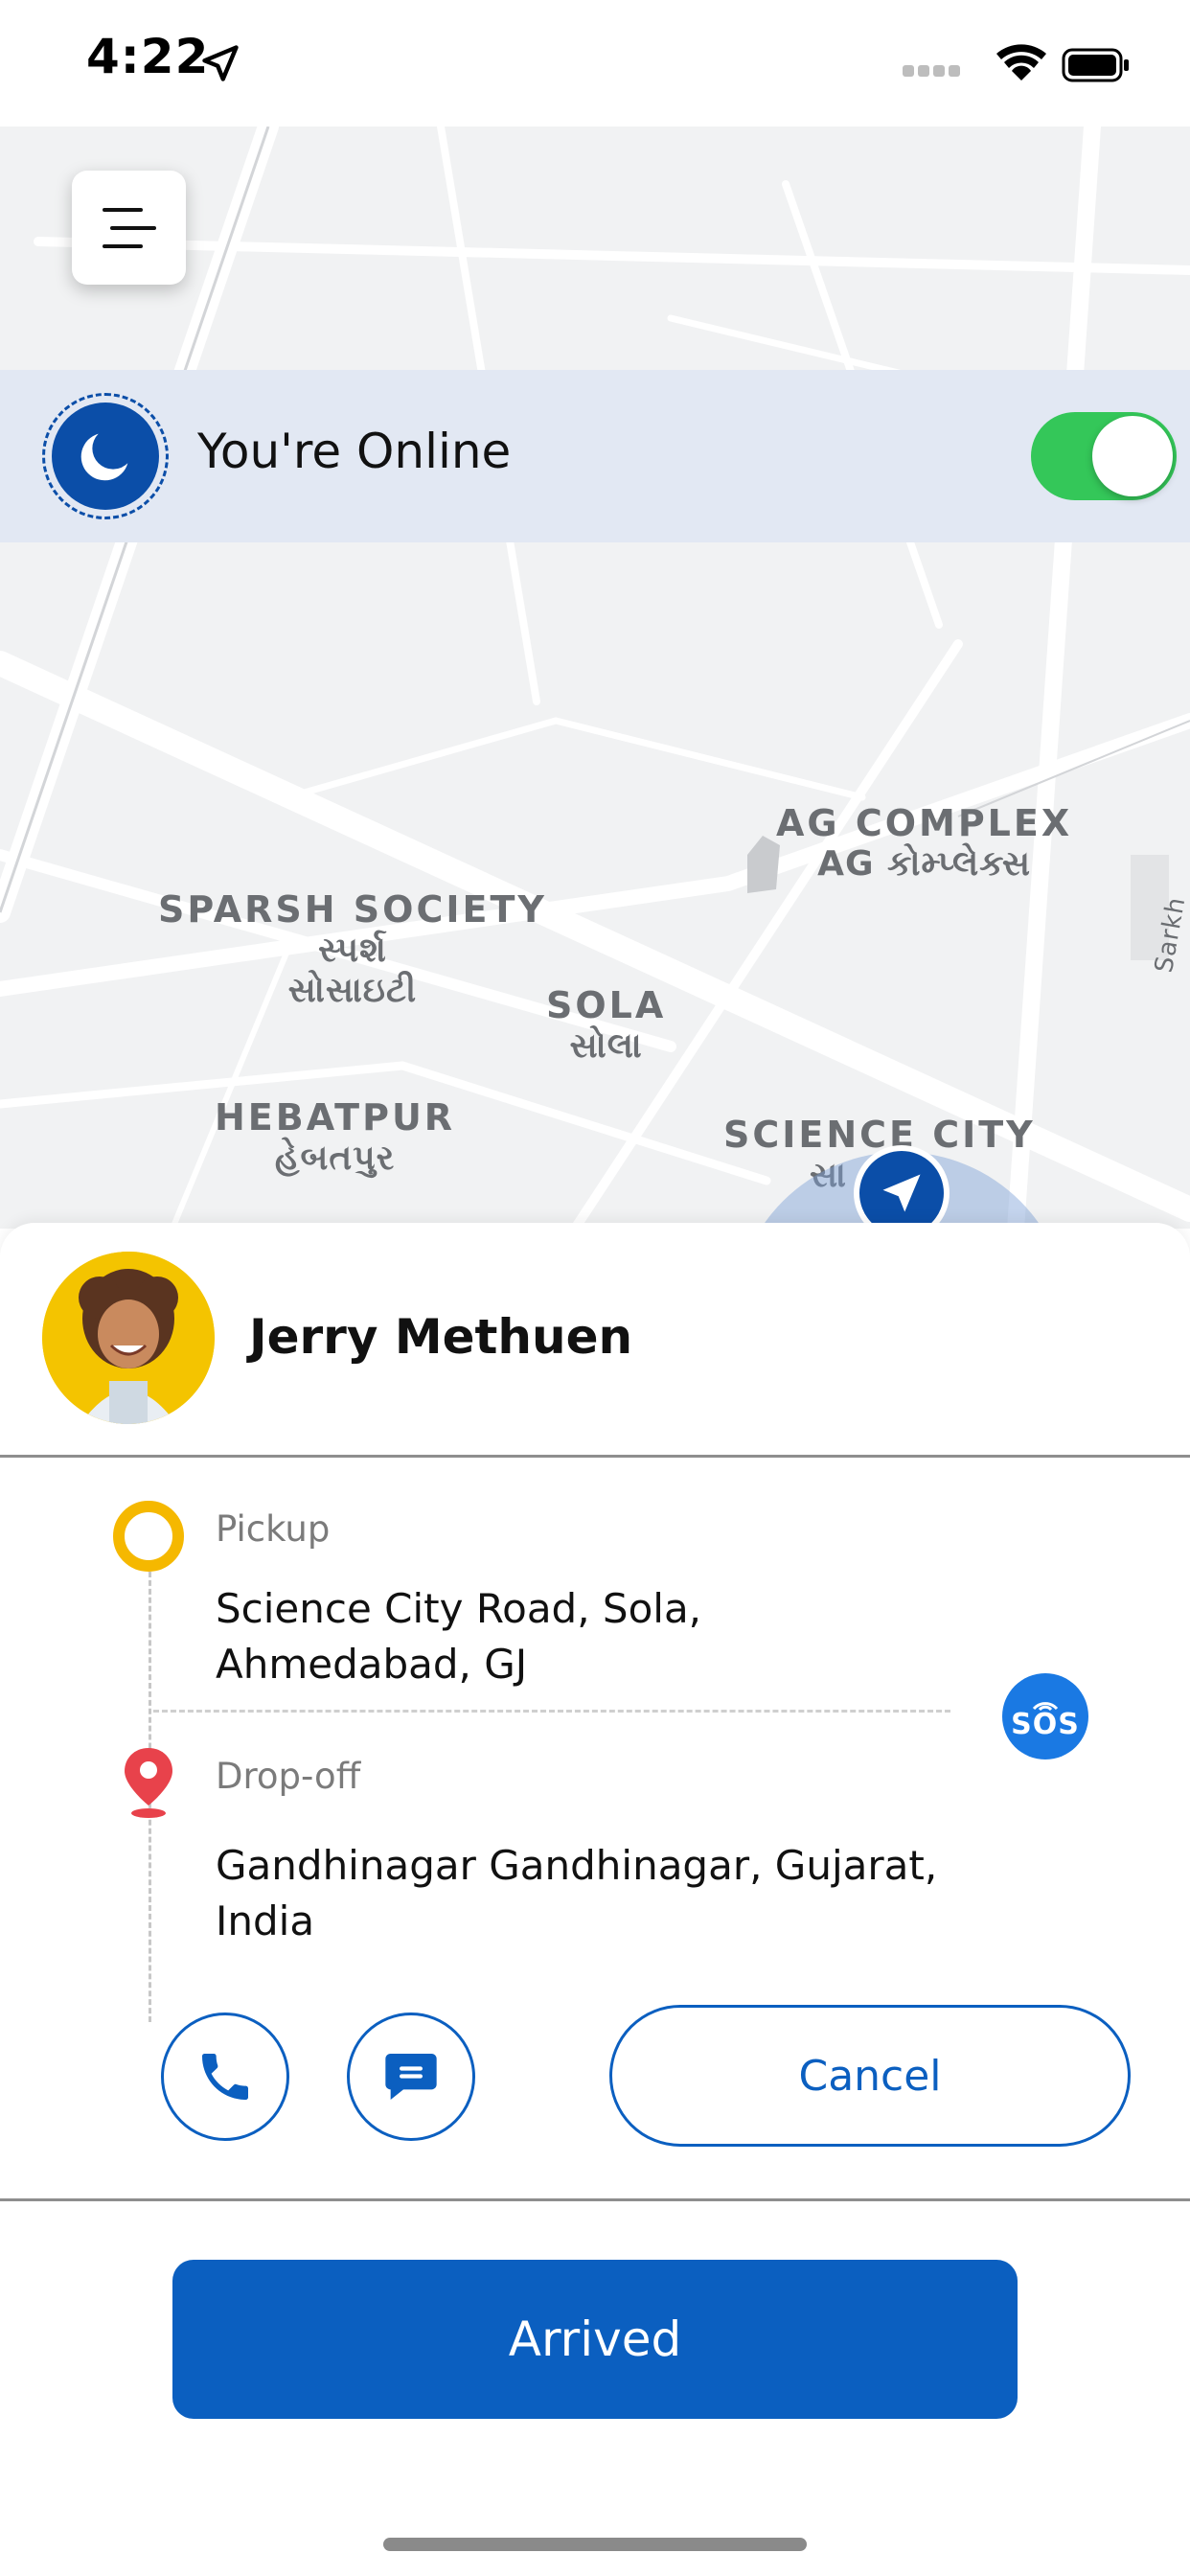  Describe the element at coordinates (606, 1025) in the screenshot. I see `map-label-sola: SOLA સોલા` at that location.